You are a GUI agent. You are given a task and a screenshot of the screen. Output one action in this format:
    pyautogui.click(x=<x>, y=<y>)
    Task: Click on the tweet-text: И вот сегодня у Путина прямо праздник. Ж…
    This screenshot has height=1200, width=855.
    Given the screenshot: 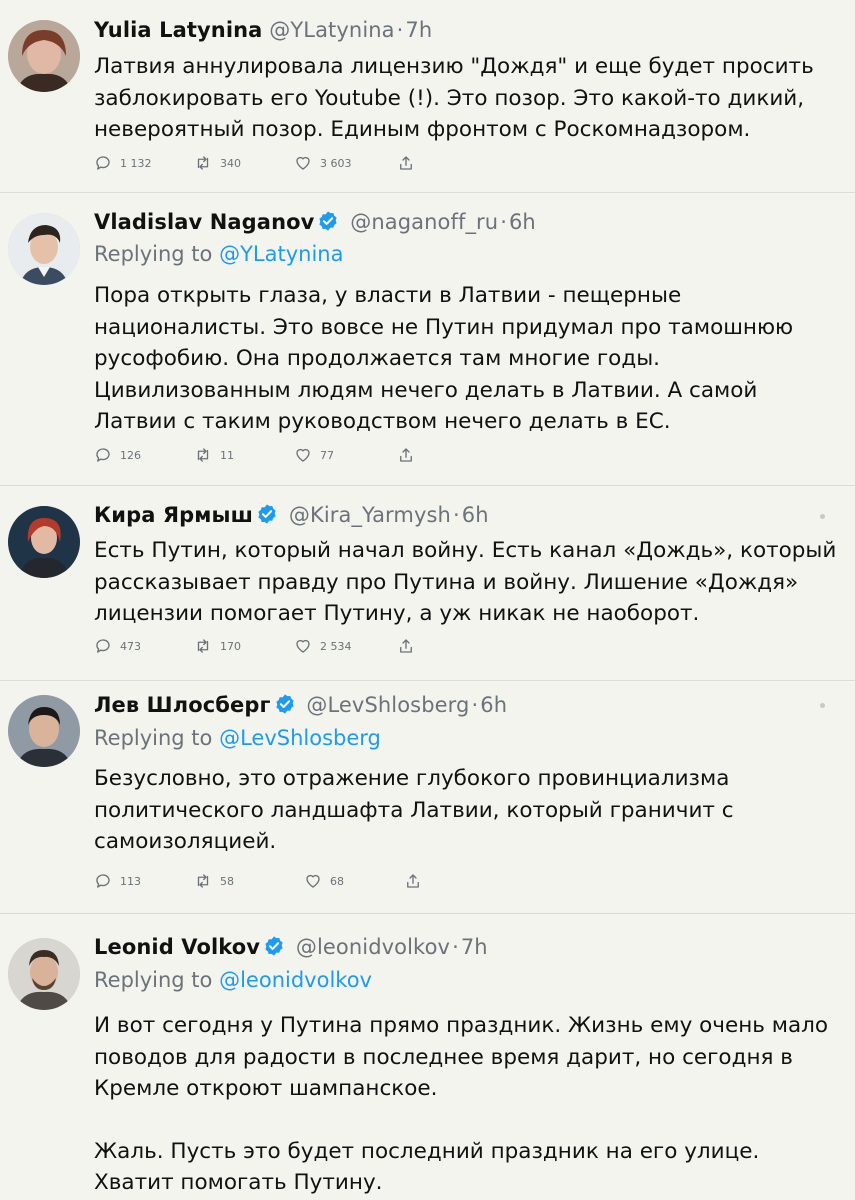 What is the action you would take?
    pyautogui.click(x=466, y=1104)
    